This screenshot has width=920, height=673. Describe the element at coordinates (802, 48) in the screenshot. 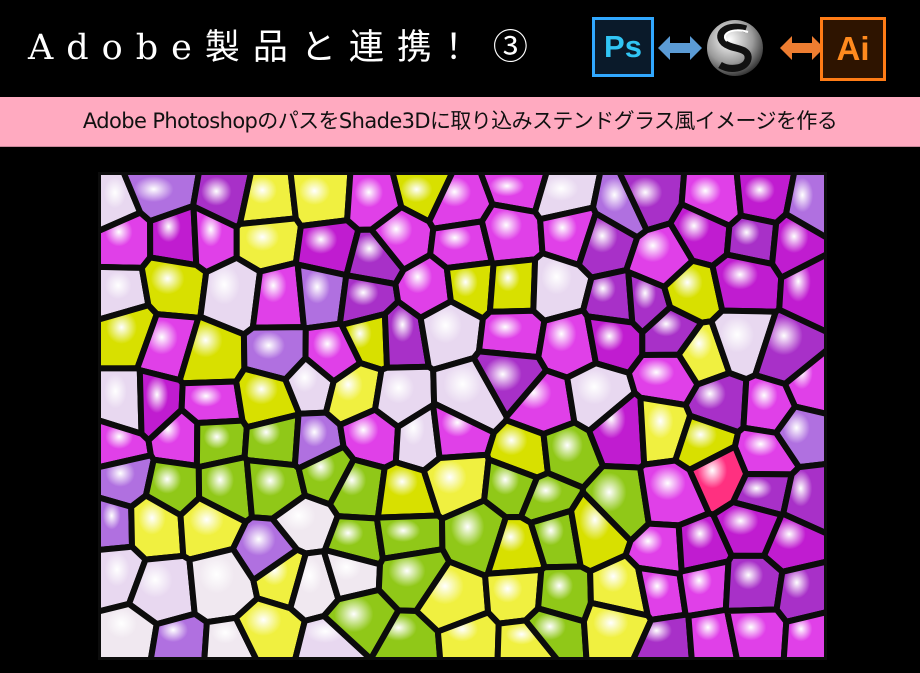

I see `bidirectional-arrow-orange-icon` at that location.